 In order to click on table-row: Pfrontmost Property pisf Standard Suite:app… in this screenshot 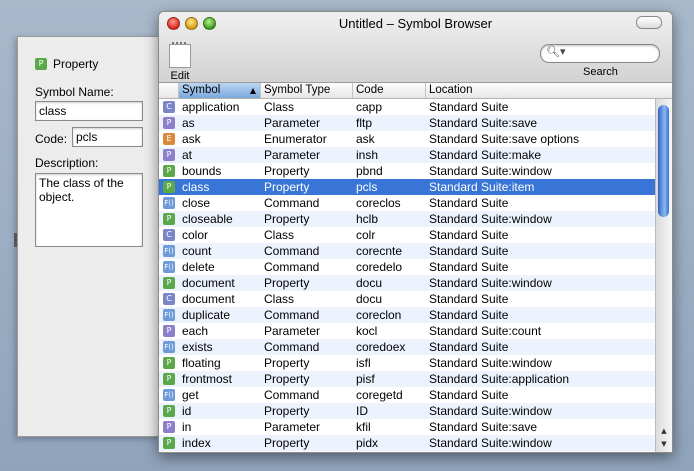, I will do `click(415, 379)`.